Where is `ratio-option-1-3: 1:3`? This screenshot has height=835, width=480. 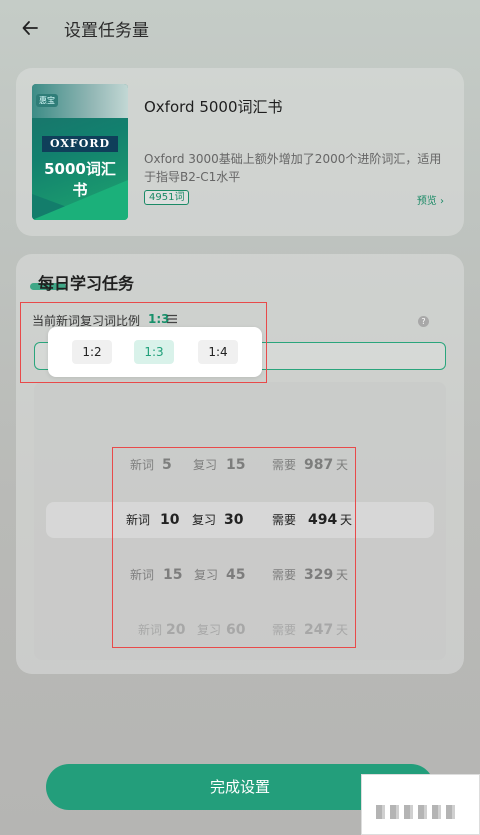 ratio-option-1-3: 1:3 is located at coordinates (154, 352).